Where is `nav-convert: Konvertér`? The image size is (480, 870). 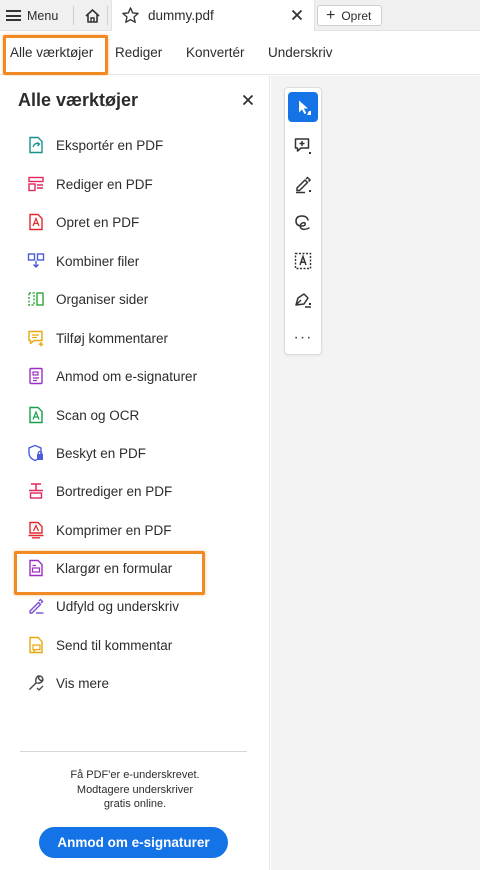
nav-convert: Konvertér is located at coordinates (215, 52).